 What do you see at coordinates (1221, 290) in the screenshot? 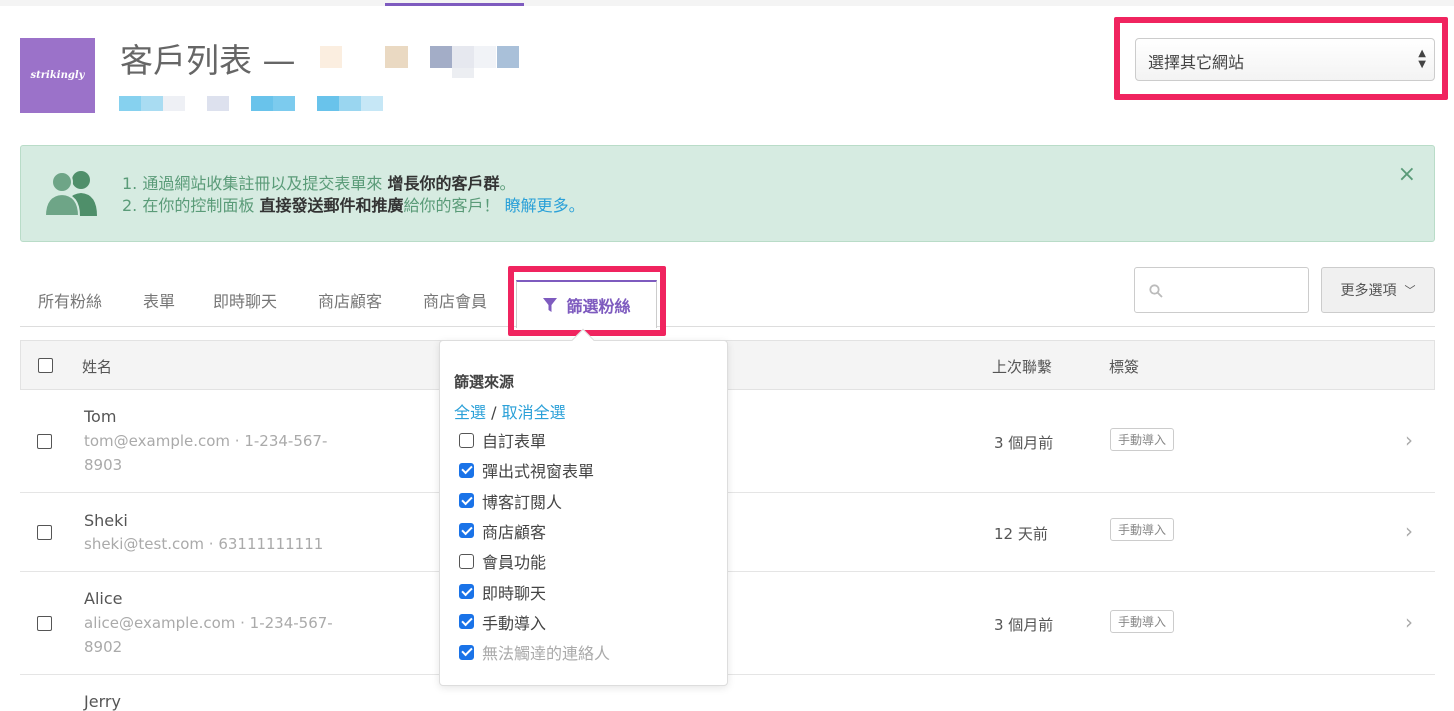
I see `search-input` at bounding box center [1221, 290].